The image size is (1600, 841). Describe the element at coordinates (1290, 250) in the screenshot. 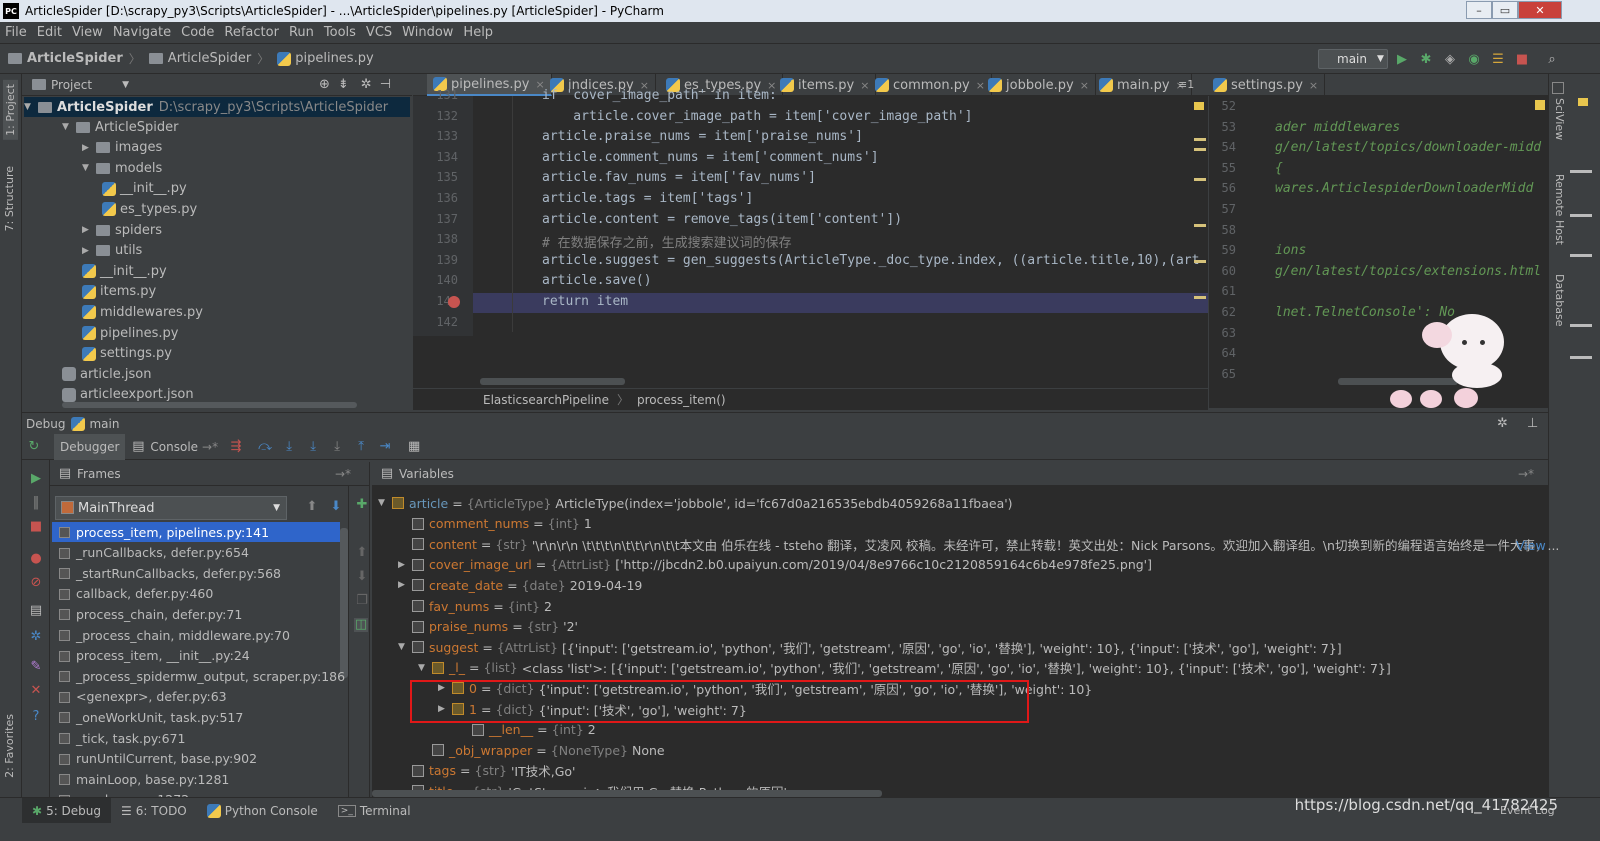

I see `code-line: ions` at that location.